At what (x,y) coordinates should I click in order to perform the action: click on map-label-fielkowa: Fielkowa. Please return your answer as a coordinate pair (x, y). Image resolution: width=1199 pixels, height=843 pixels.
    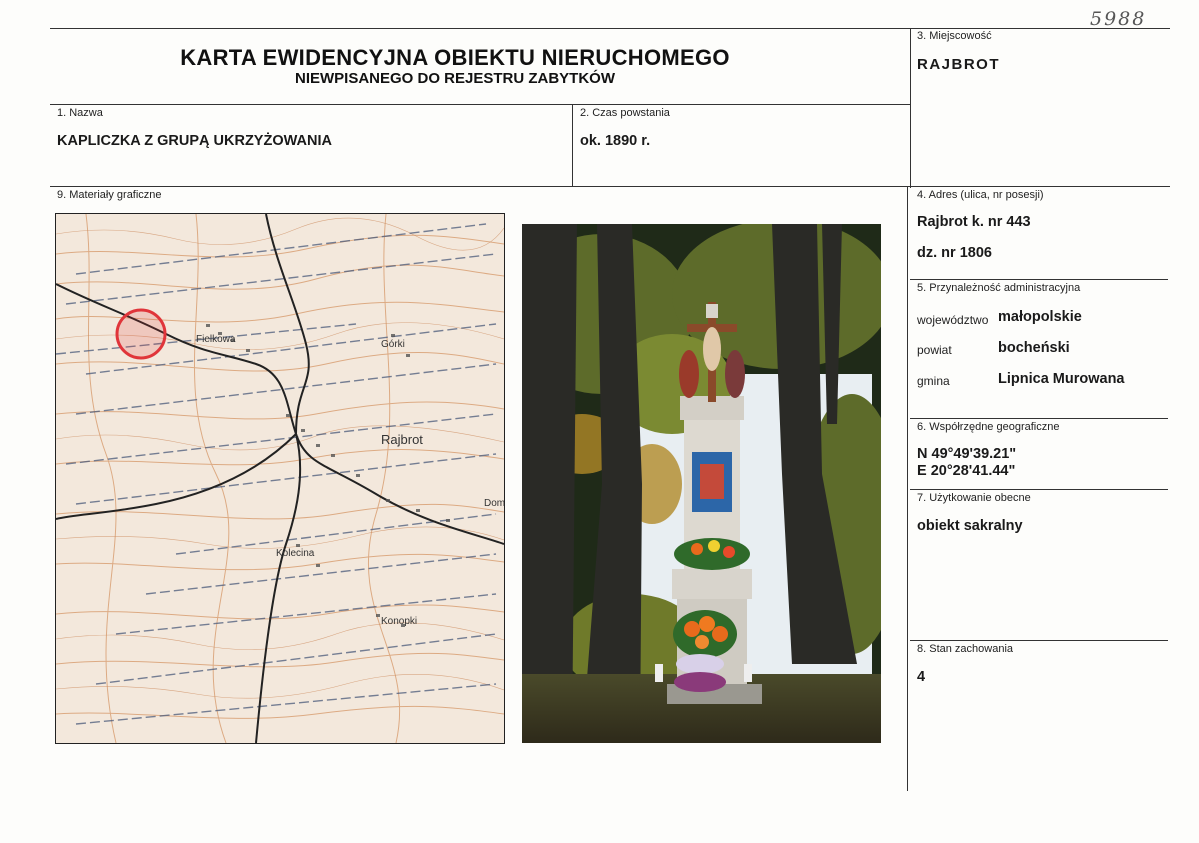
    Looking at the image, I should click on (216, 339).